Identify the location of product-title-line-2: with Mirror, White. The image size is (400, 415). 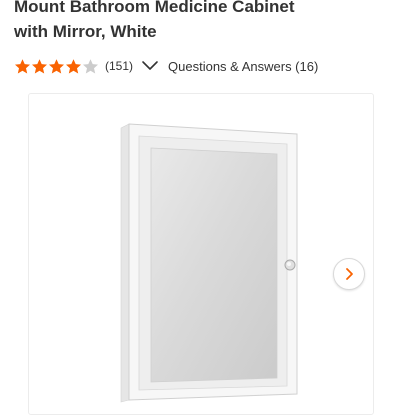
(85, 31).